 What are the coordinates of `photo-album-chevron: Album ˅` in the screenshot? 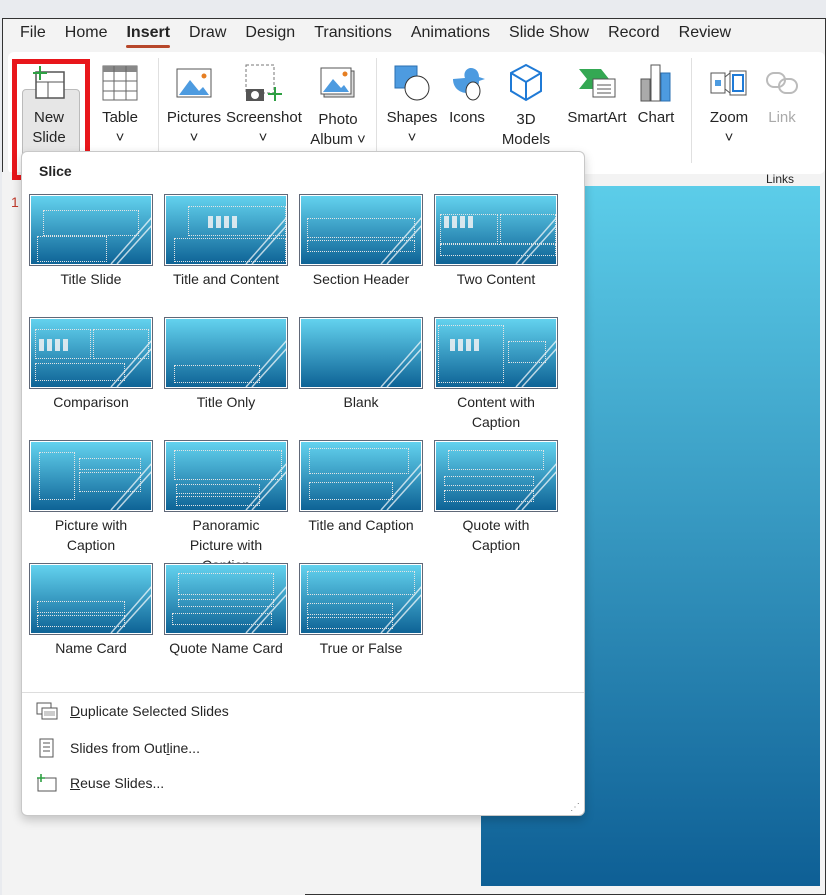 It's located at (338, 139).